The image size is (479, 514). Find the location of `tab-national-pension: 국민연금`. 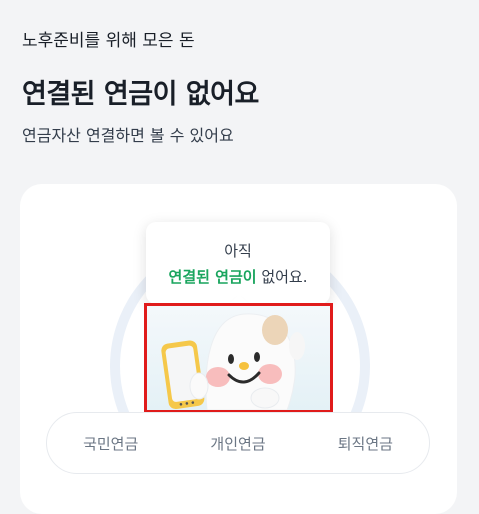

tab-national-pension: 국민연금 is located at coordinates (110, 443).